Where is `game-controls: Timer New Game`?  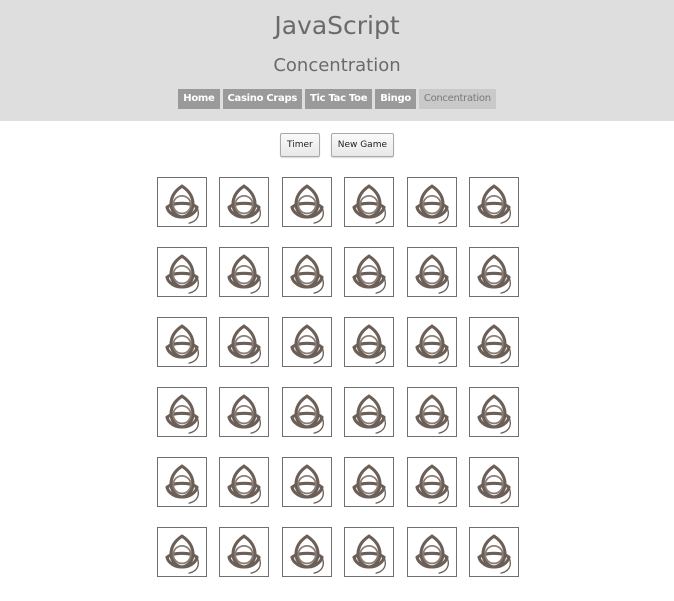 game-controls: Timer New Game is located at coordinates (337, 145).